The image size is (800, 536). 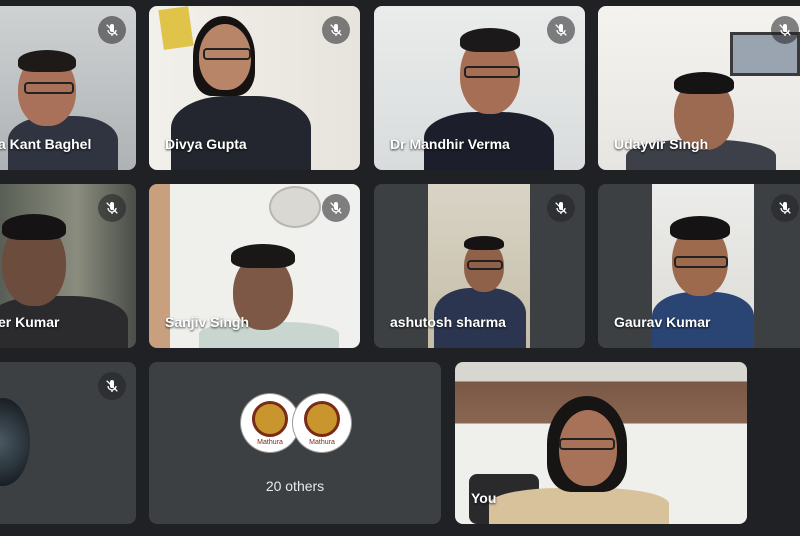 I want to click on fan, so click(x=295, y=207).